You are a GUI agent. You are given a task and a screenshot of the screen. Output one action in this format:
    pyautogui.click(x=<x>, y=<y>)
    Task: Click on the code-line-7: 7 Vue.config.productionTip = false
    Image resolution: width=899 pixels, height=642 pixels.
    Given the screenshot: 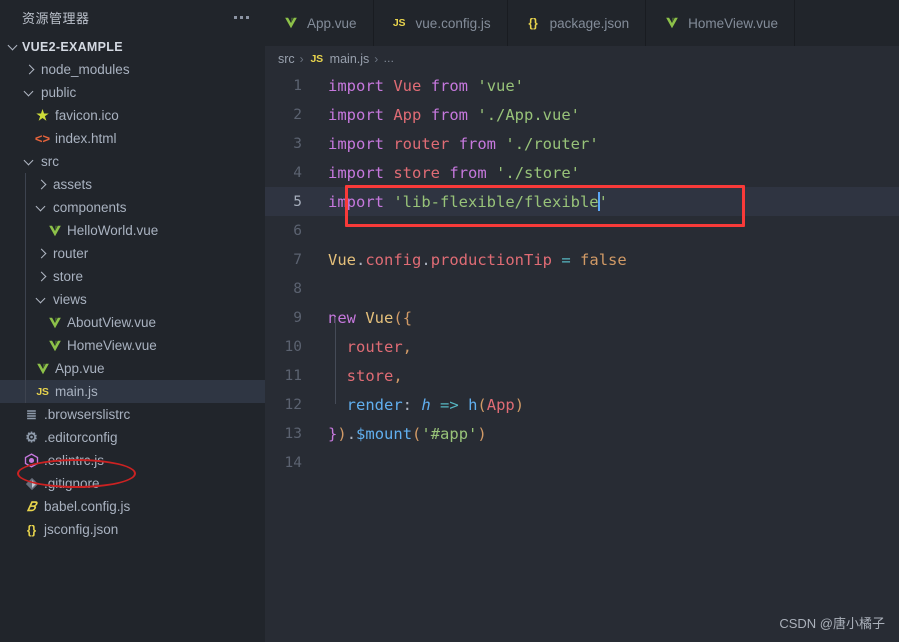 What is the action you would take?
    pyautogui.click(x=582, y=259)
    